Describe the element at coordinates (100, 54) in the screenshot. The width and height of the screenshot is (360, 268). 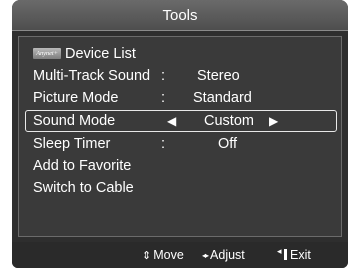
I see `menu-item-label: Device List` at that location.